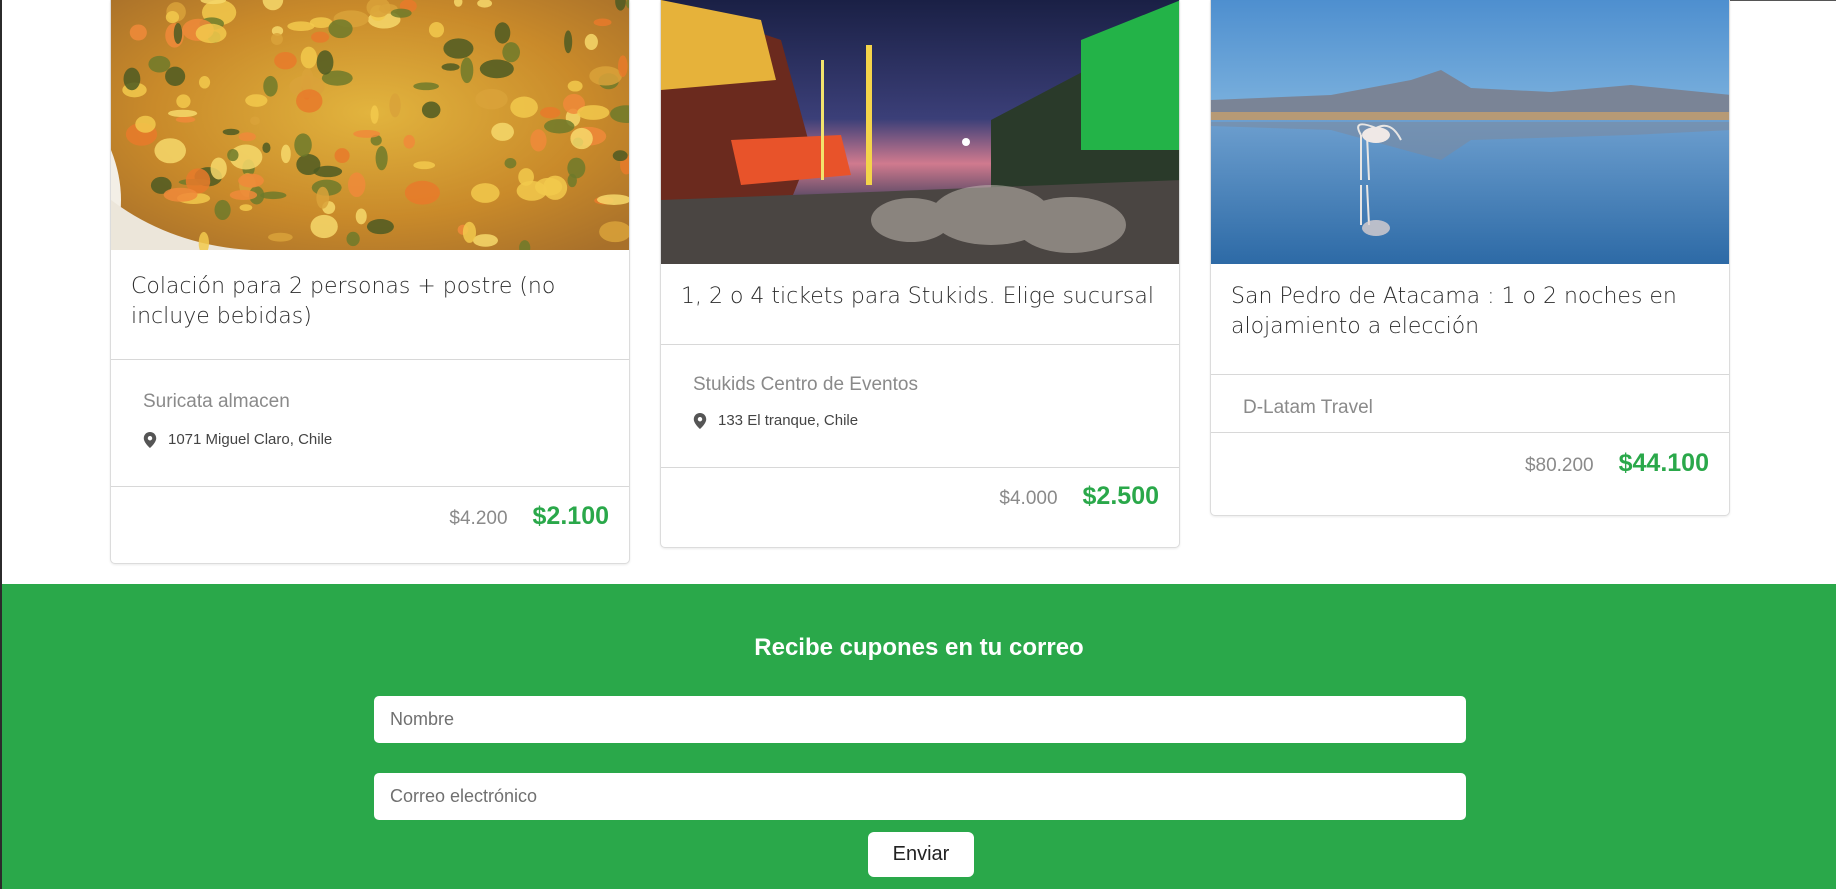  I want to click on merchant-address: 133 El tranque, Chile, so click(920, 420).